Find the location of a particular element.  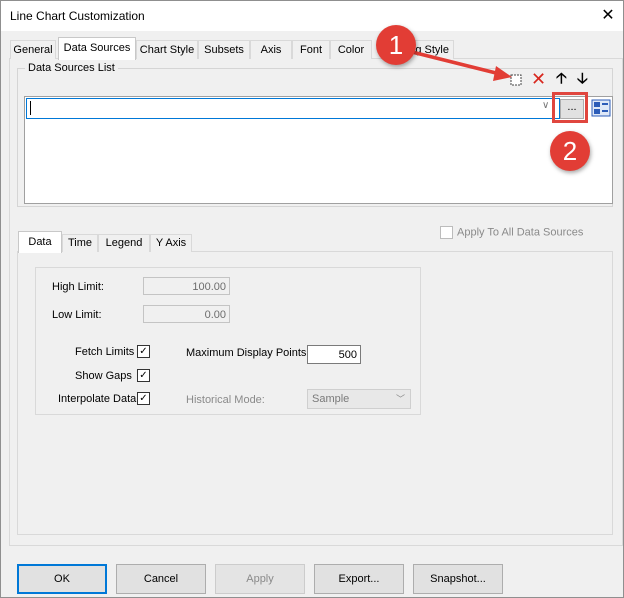

tab-data: Data is located at coordinates (40, 242).